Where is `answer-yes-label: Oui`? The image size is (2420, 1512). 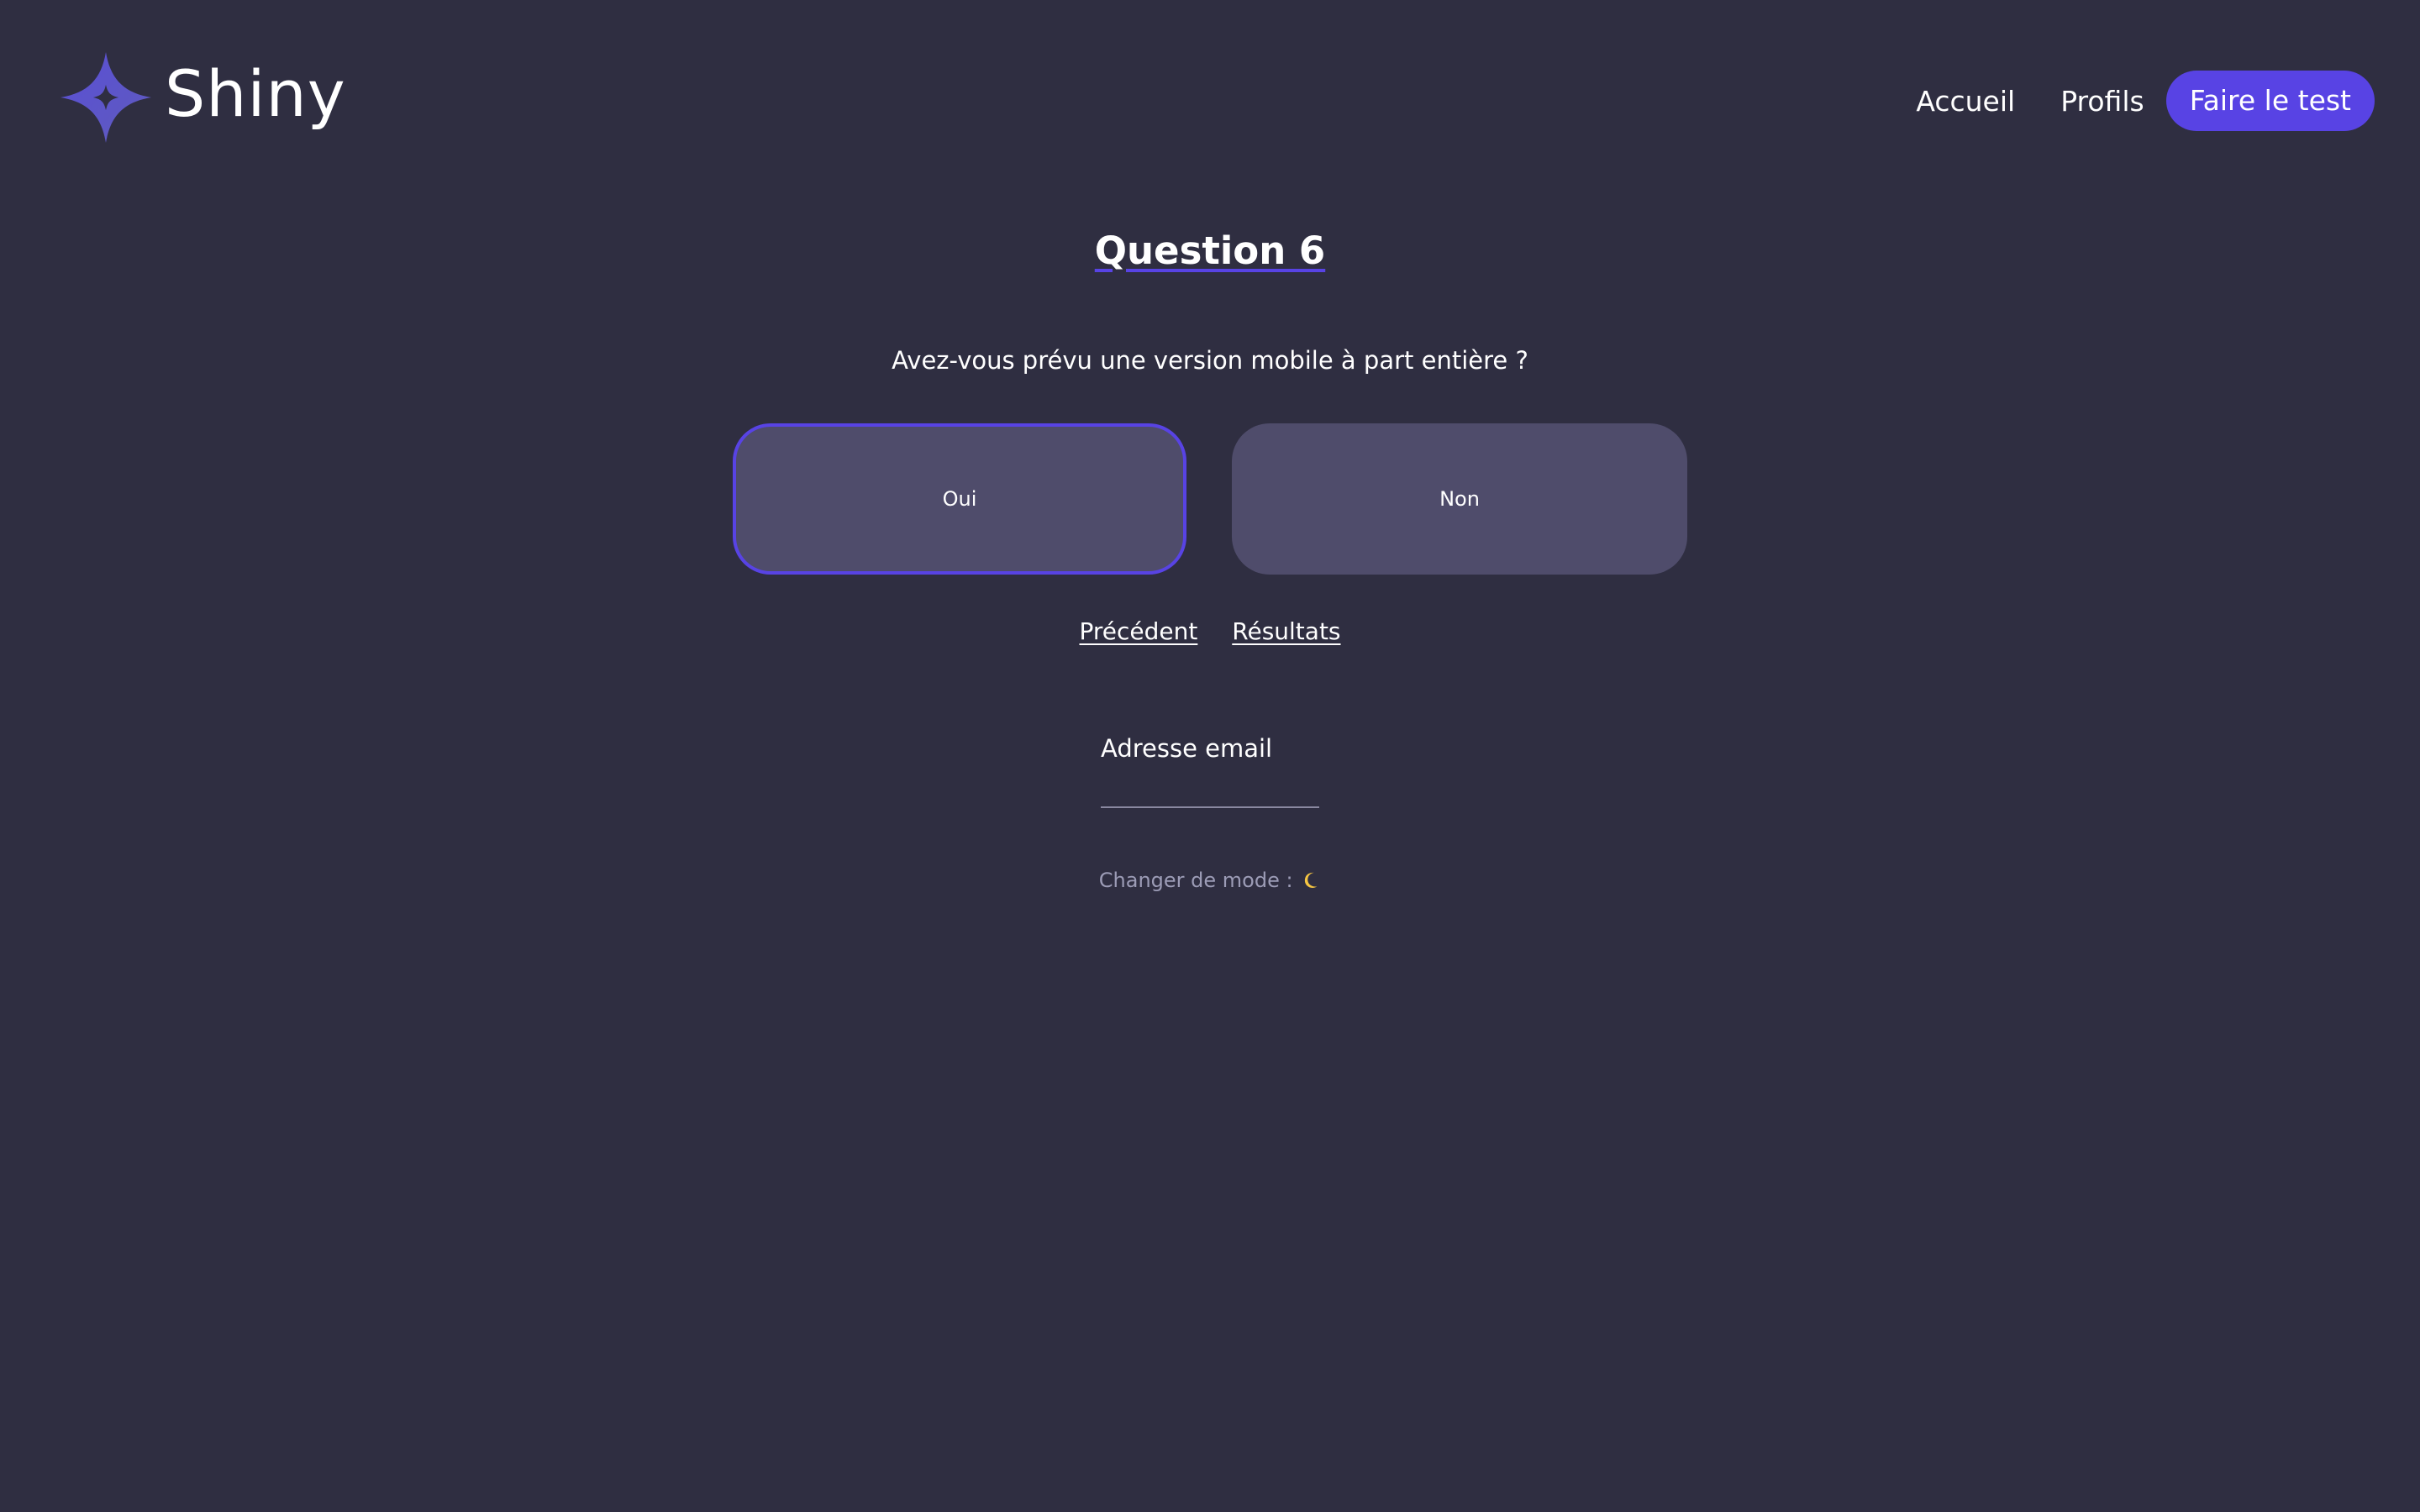
answer-yes-label: Oui is located at coordinates (960, 499).